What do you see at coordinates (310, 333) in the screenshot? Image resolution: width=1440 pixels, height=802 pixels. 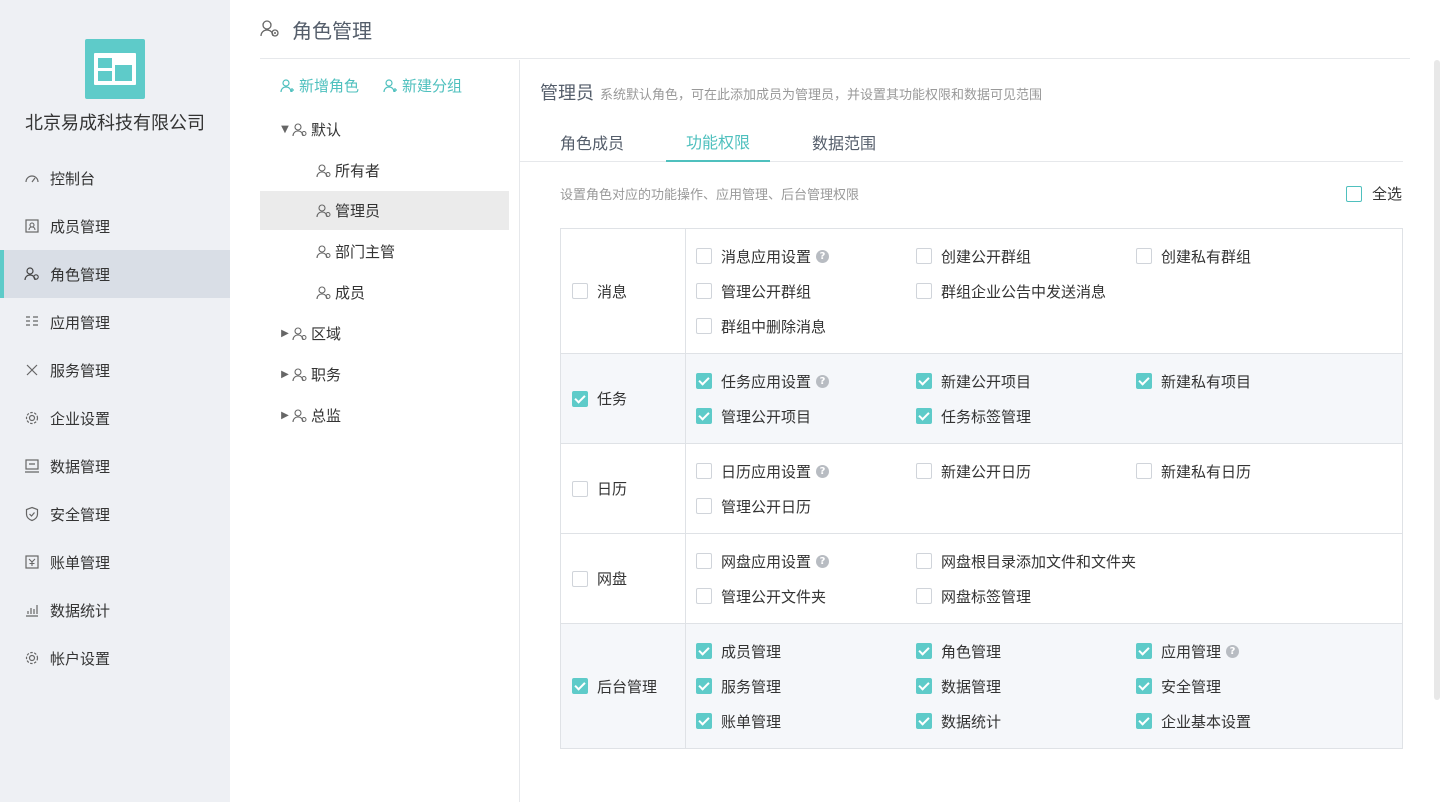 I see `tree-node: ▶ 区域` at bounding box center [310, 333].